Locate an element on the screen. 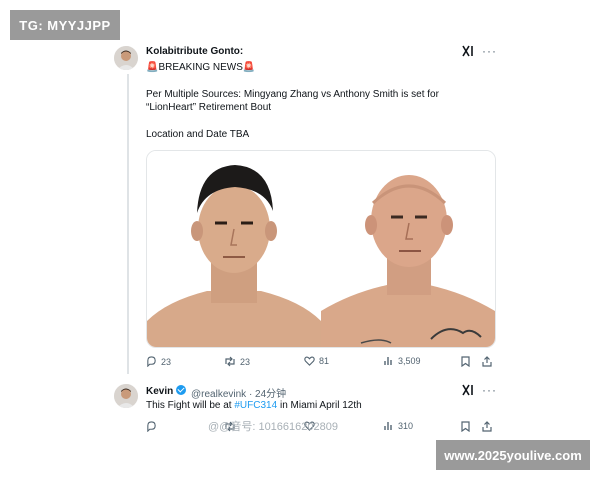 The width and height of the screenshot is (600, 480). tweet-text-part: in Miami April 12th is located at coordinates (319, 405).